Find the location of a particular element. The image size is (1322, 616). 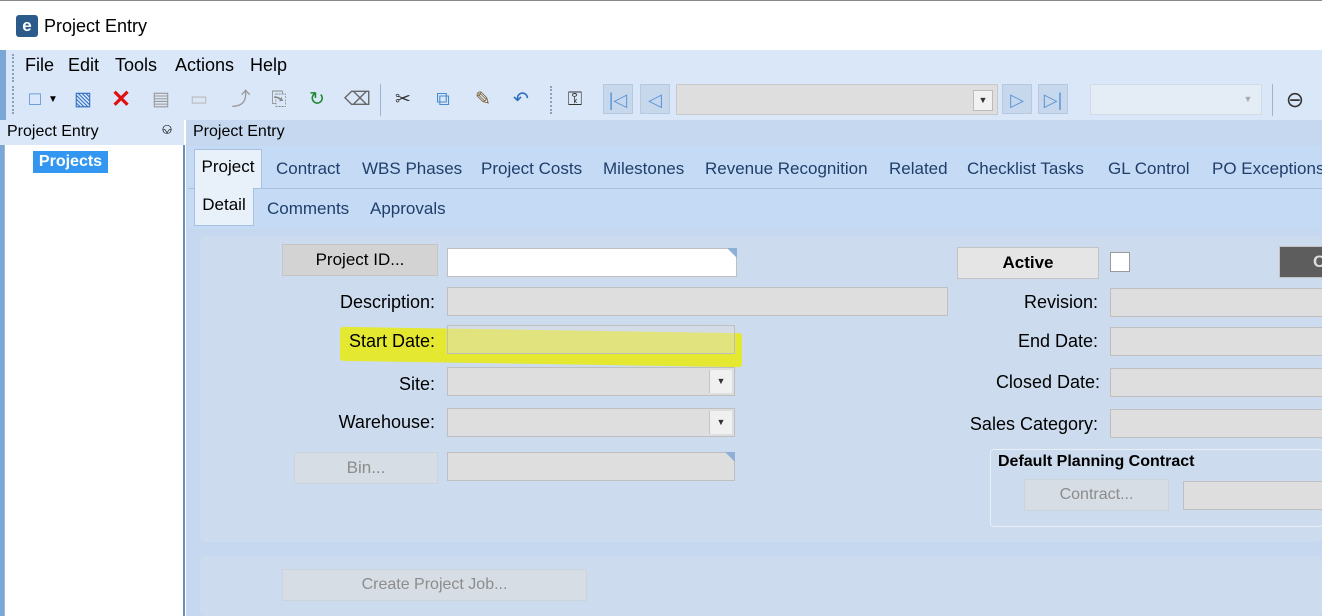

active-checkbox is located at coordinates (1120, 262).